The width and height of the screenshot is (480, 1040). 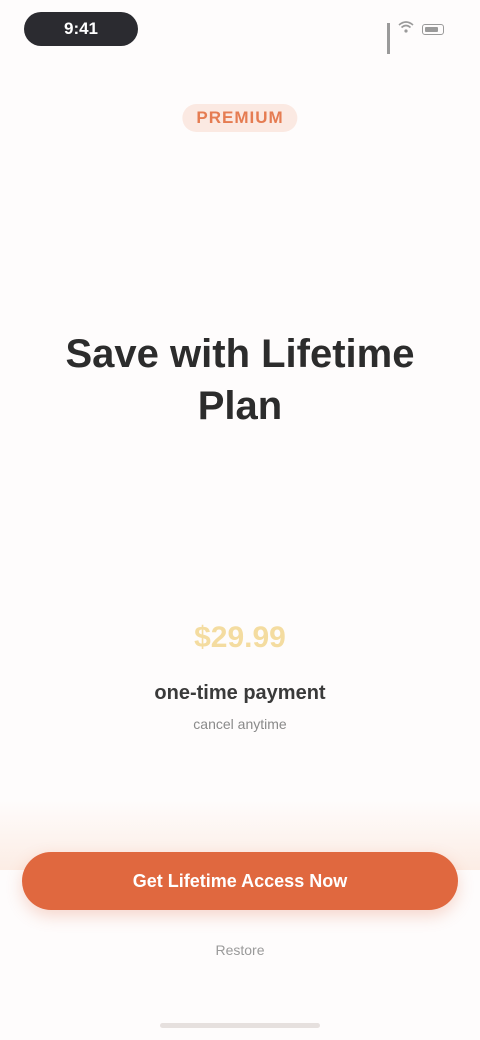 I want to click on price-note: cancel anytime, so click(x=240, y=724).